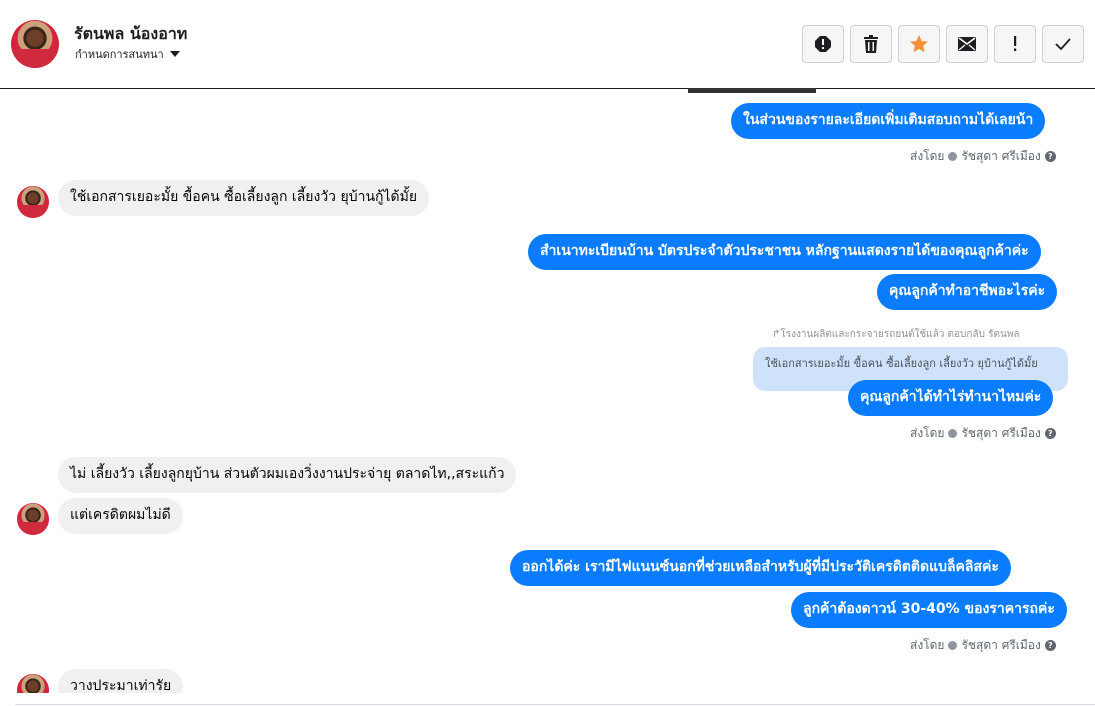  What do you see at coordinates (929, 610) in the screenshot?
I see `message-outgoing: ลูกค้าต้องดาวน์ 30-40% ของราคารถค่ะ` at bounding box center [929, 610].